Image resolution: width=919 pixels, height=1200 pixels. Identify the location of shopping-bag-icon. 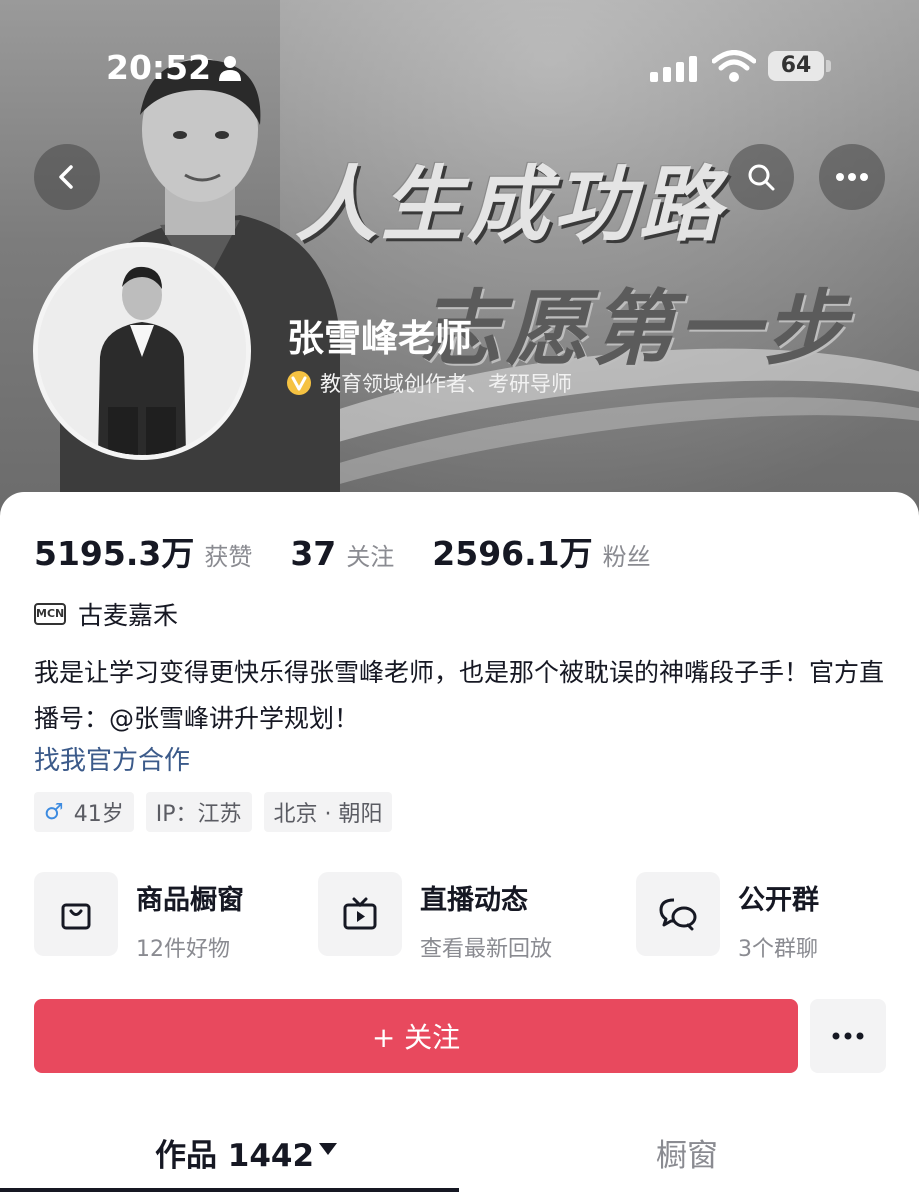
(76, 916).